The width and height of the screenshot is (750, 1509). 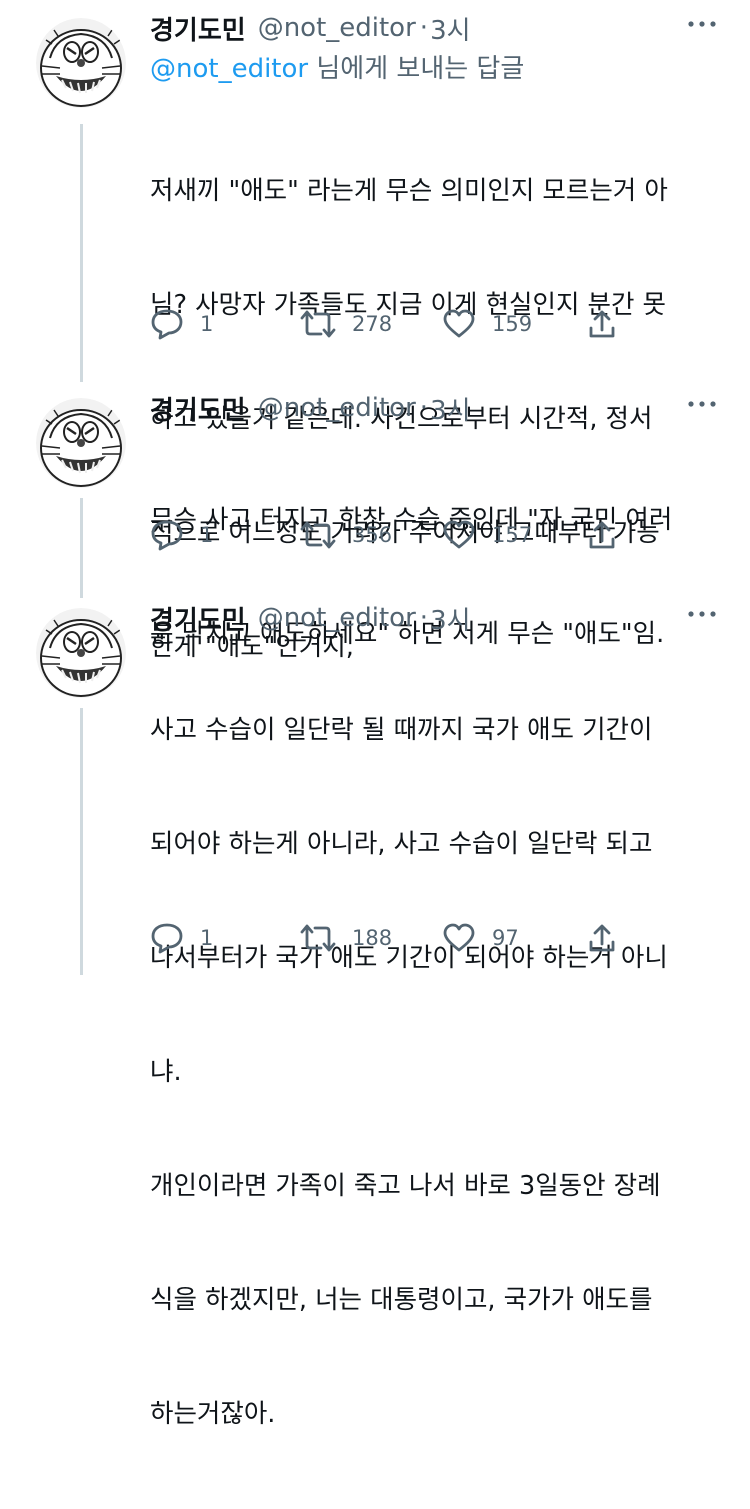 I want to click on tweet-actions: 1 356 157, so click(x=390, y=535).